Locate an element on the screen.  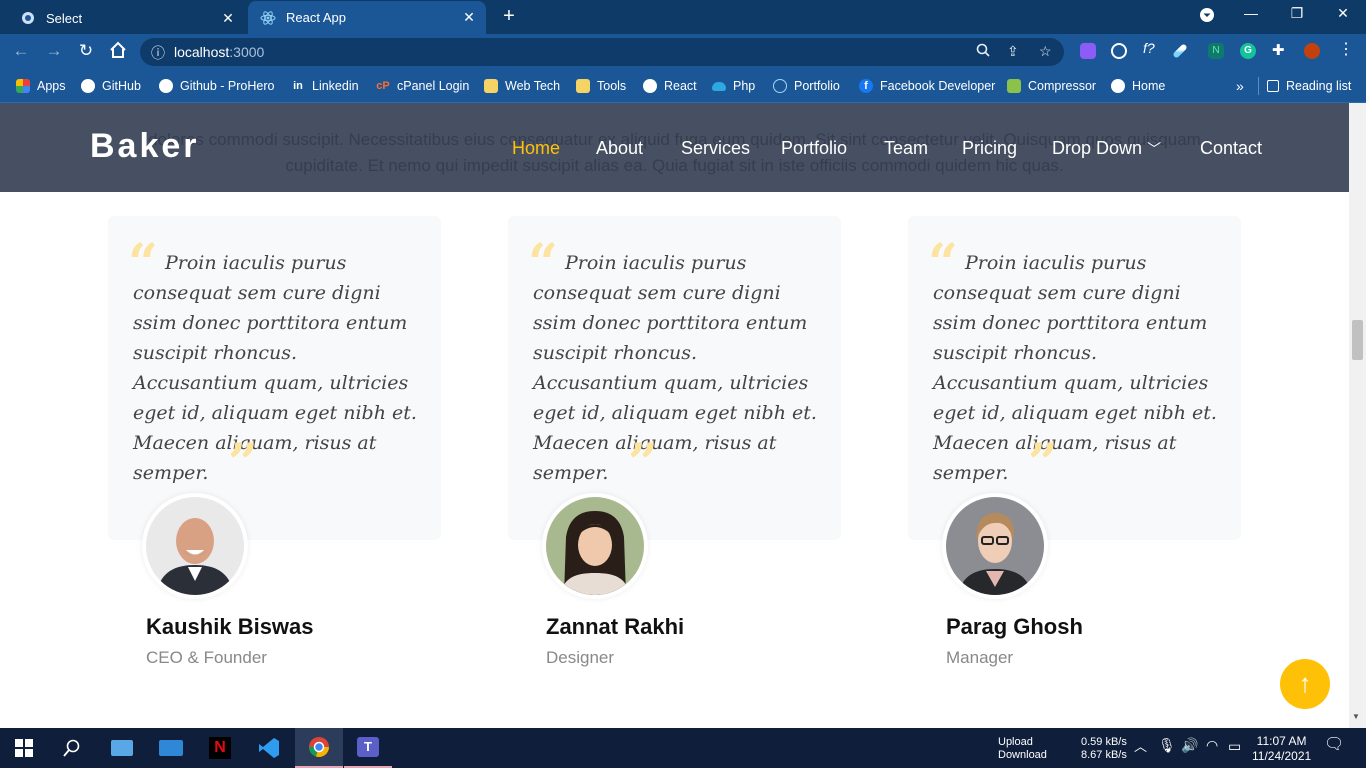
home-icon is located at coordinates (118, 52).